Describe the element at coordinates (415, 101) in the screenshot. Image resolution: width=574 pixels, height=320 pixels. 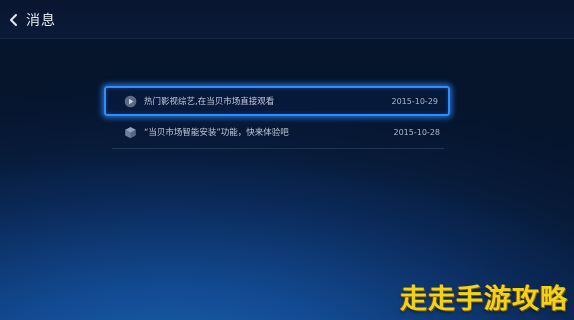
I see `message-date: 2015-10-29` at that location.